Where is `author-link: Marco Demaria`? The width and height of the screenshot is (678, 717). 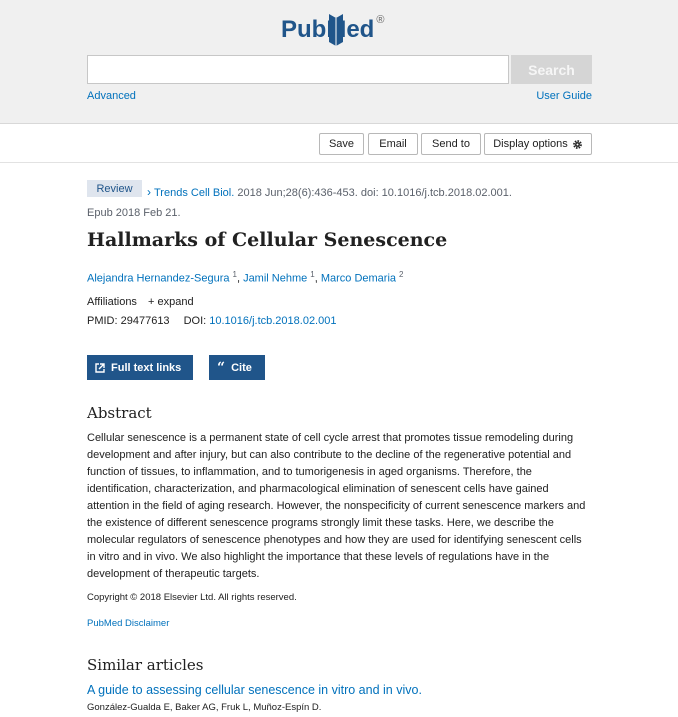
author-link: Marco Demaria is located at coordinates (358, 279).